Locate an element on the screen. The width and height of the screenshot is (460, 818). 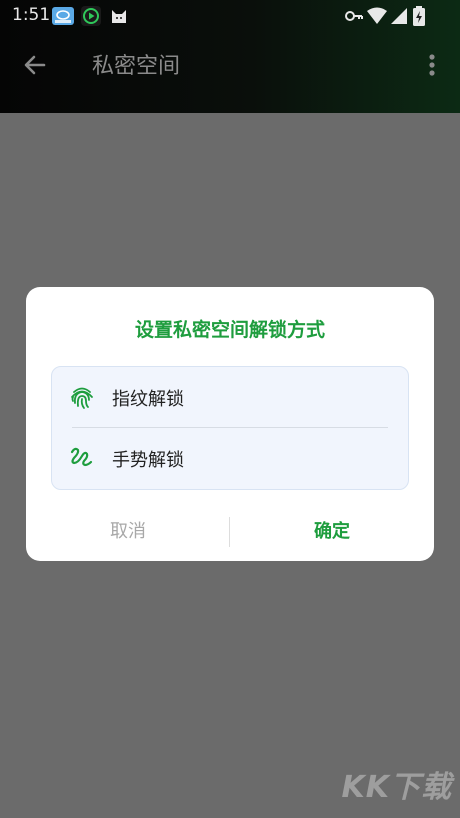
dialog-actions: 取消 确定 is located at coordinates (230, 532).